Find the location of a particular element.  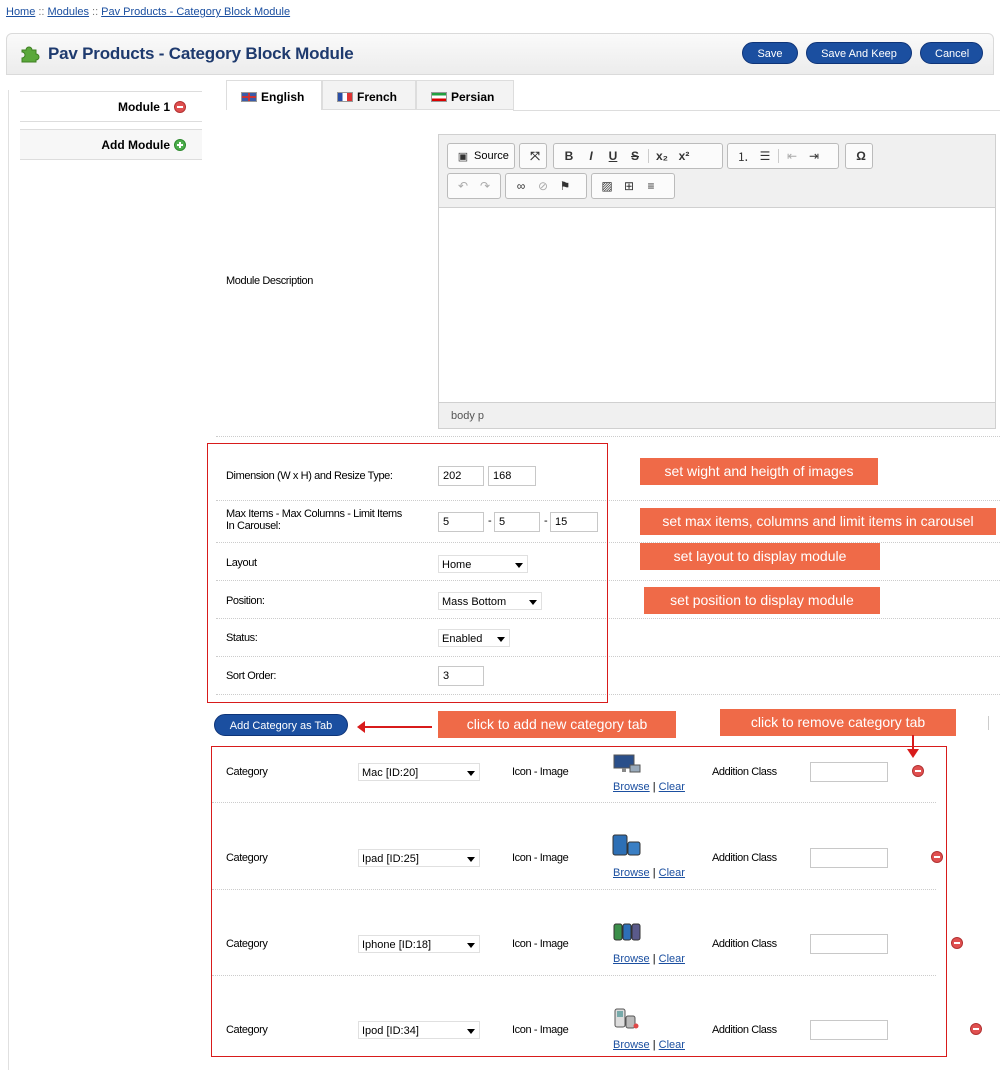

breadcrumb-home: Home is located at coordinates (20, 12).